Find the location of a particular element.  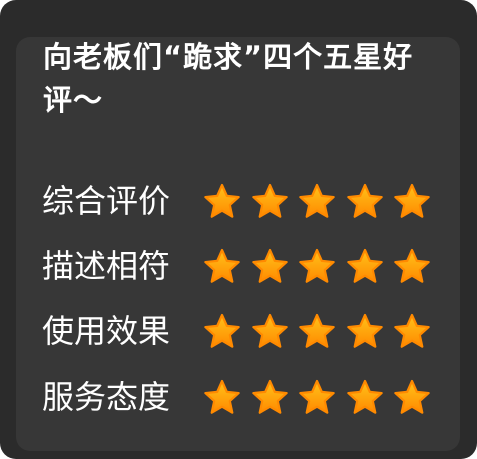

rating-row-service: 服务态度 is located at coordinates (236, 397).